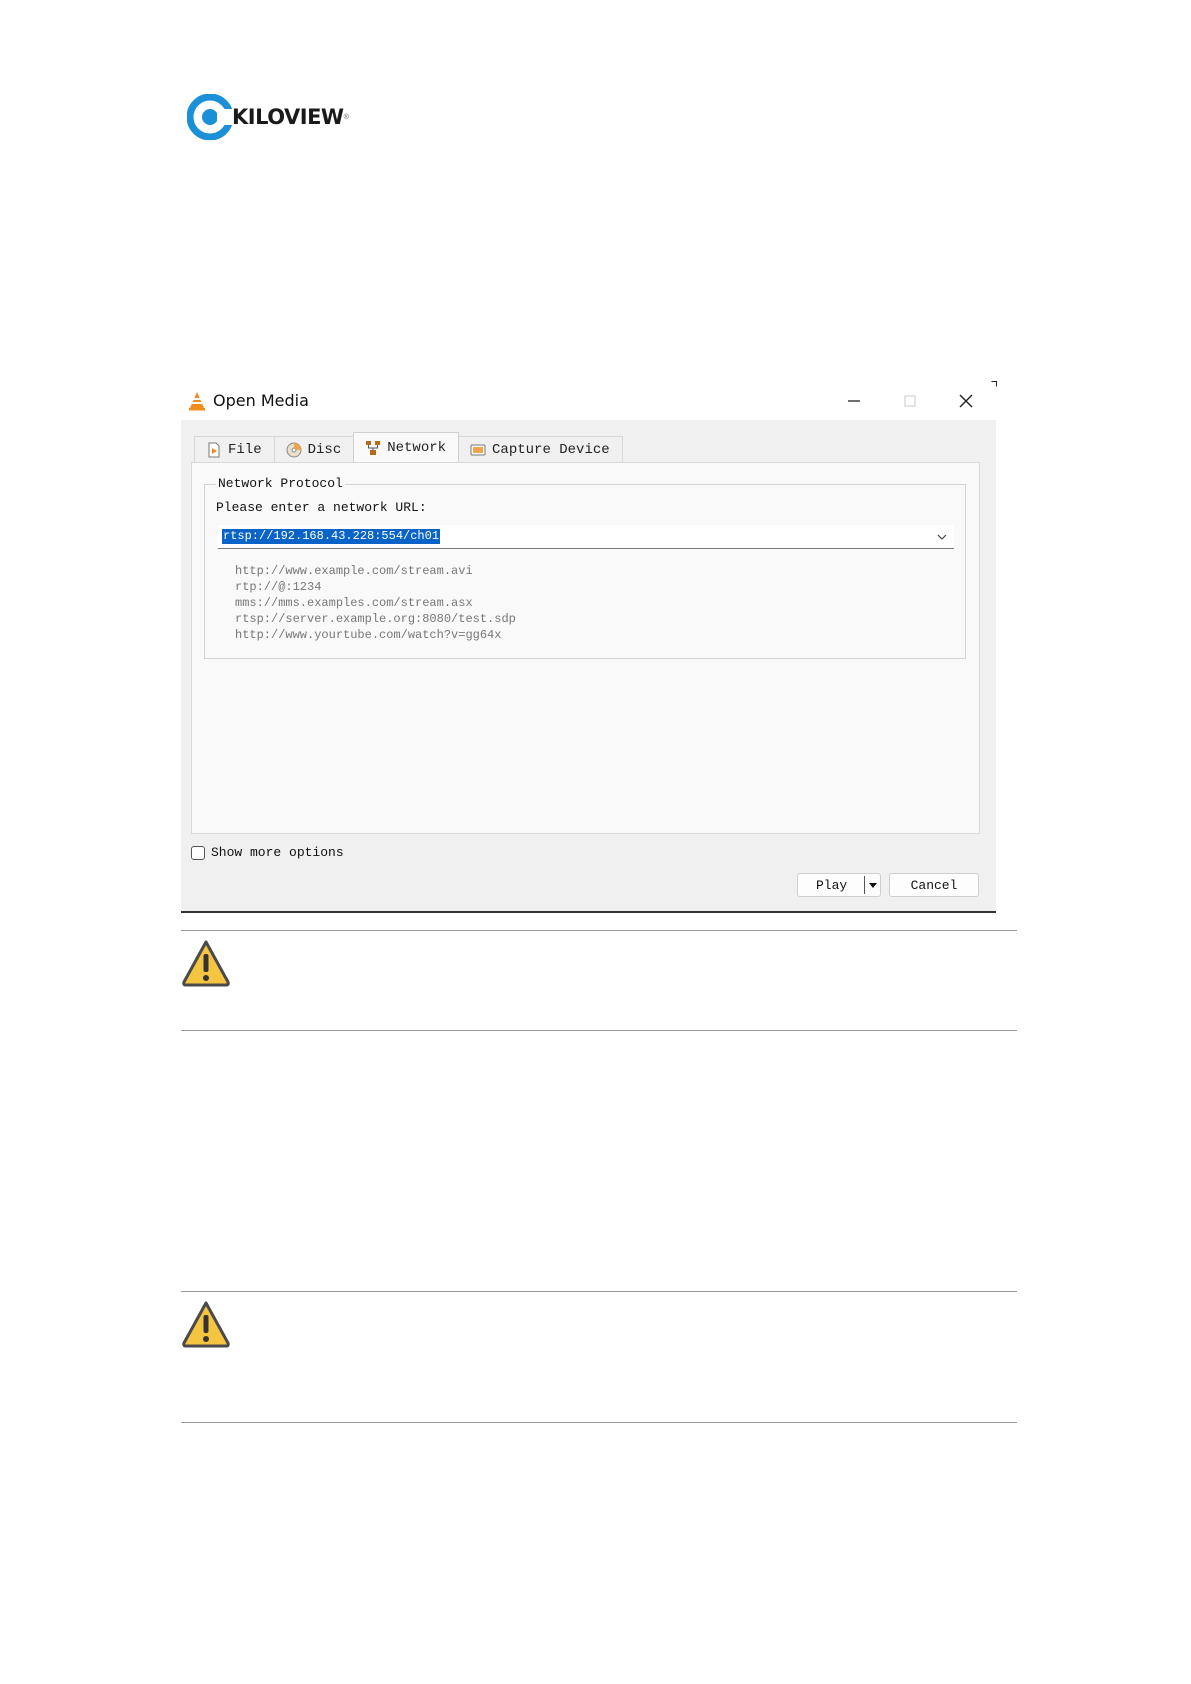 This screenshot has height=1684, width=1191. I want to click on disc-icon, so click(294, 449).